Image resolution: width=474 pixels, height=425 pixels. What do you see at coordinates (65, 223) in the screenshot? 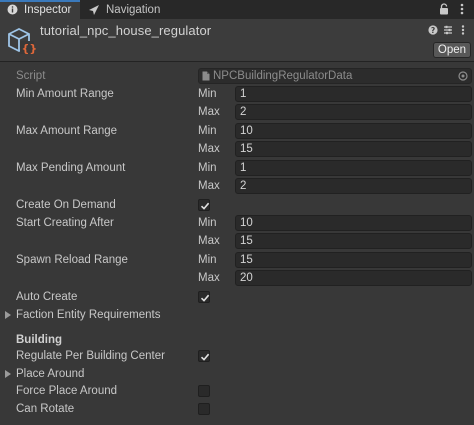
I see `start-creating-after-label: Start Creating After` at bounding box center [65, 223].